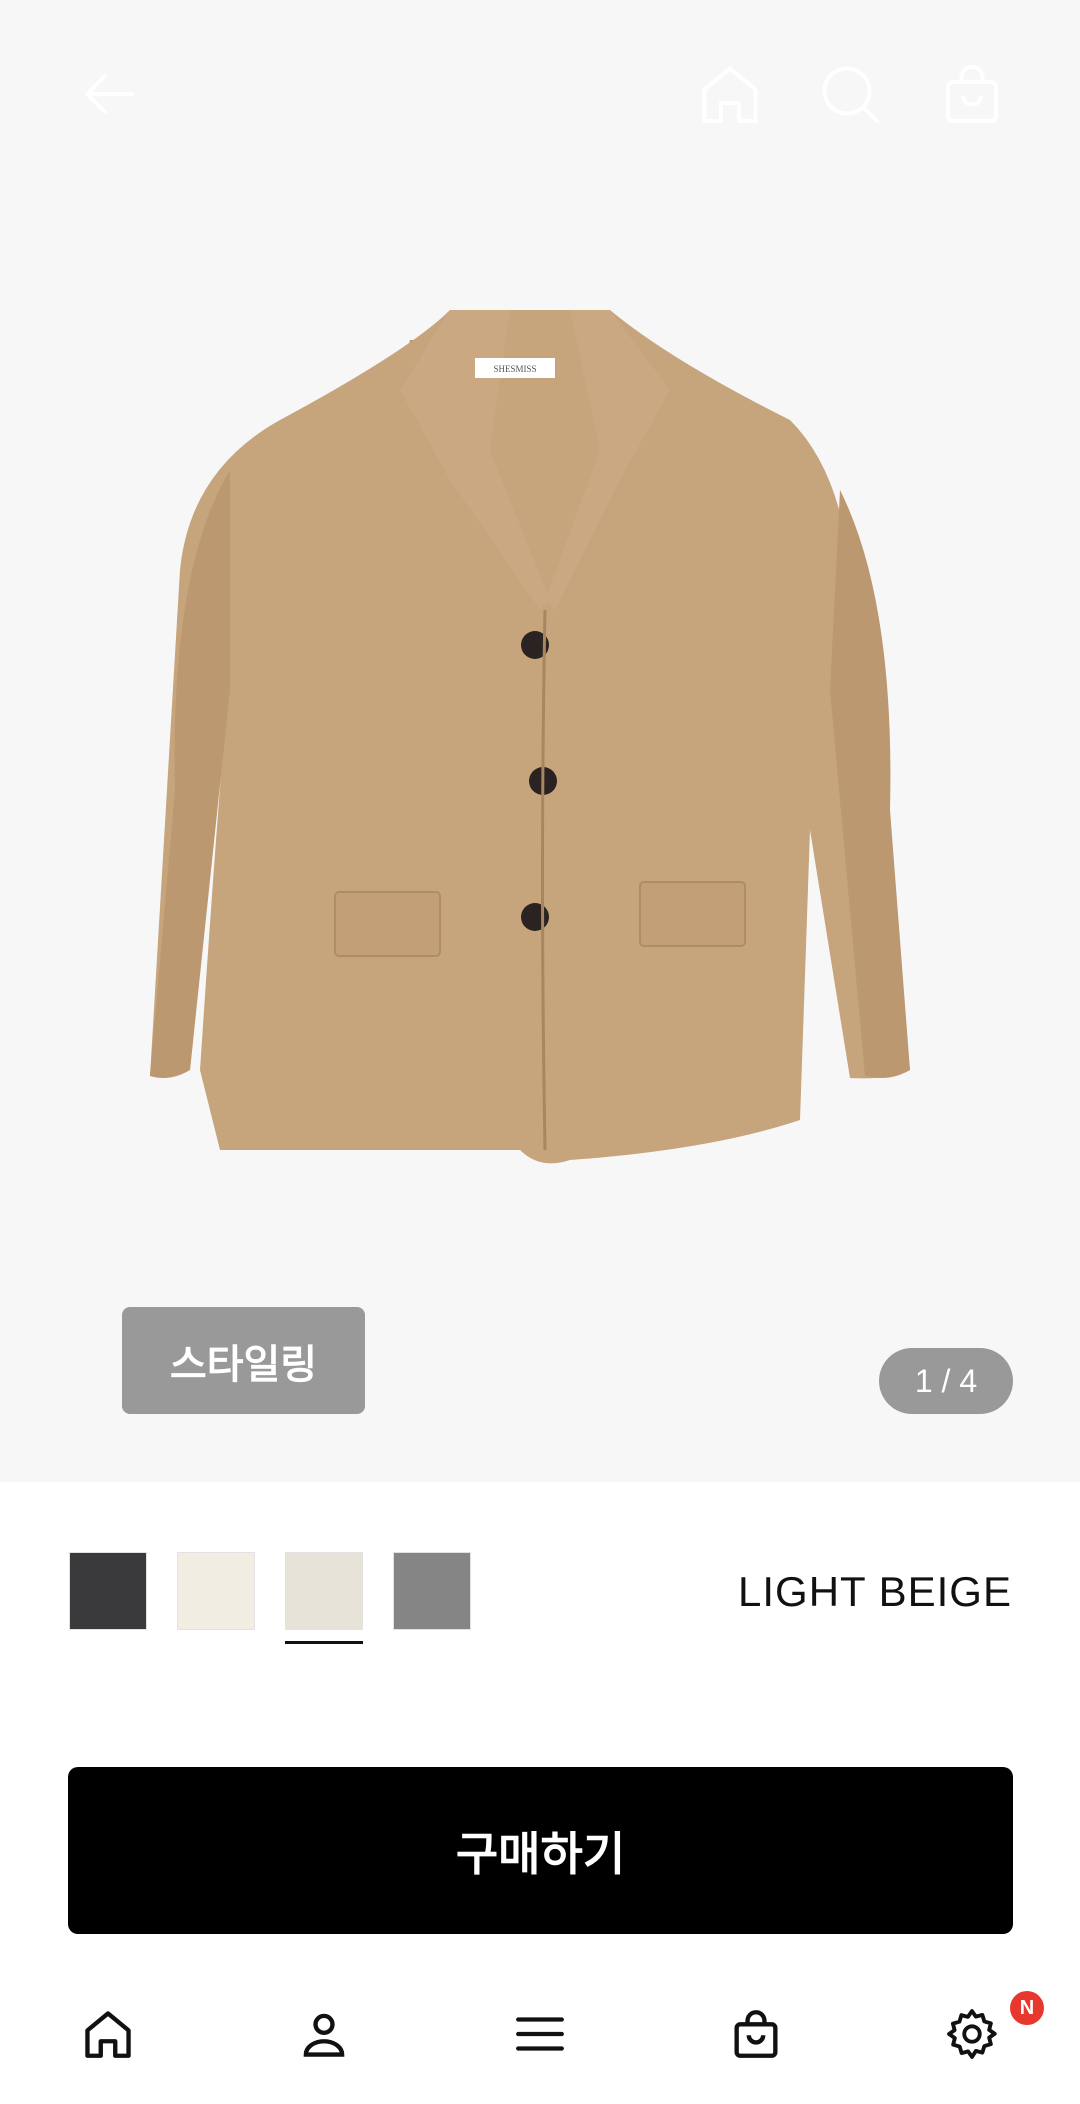 The height and width of the screenshot is (2104, 1080). Describe the element at coordinates (540, 95) in the screenshot. I see `top-bar` at that location.